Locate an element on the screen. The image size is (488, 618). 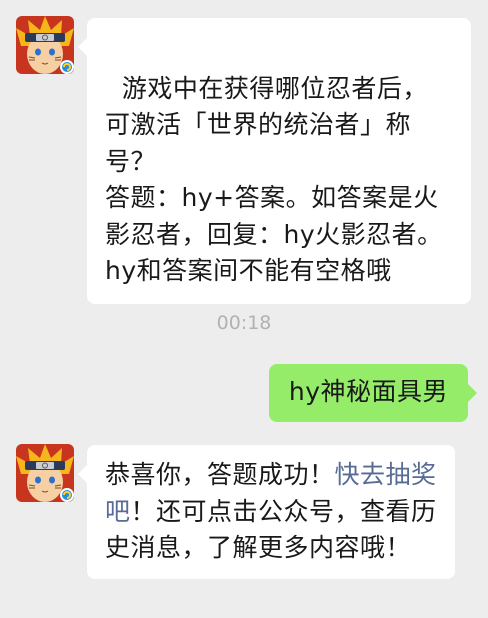
timestamp: 00:18 is located at coordinates (244, 323).